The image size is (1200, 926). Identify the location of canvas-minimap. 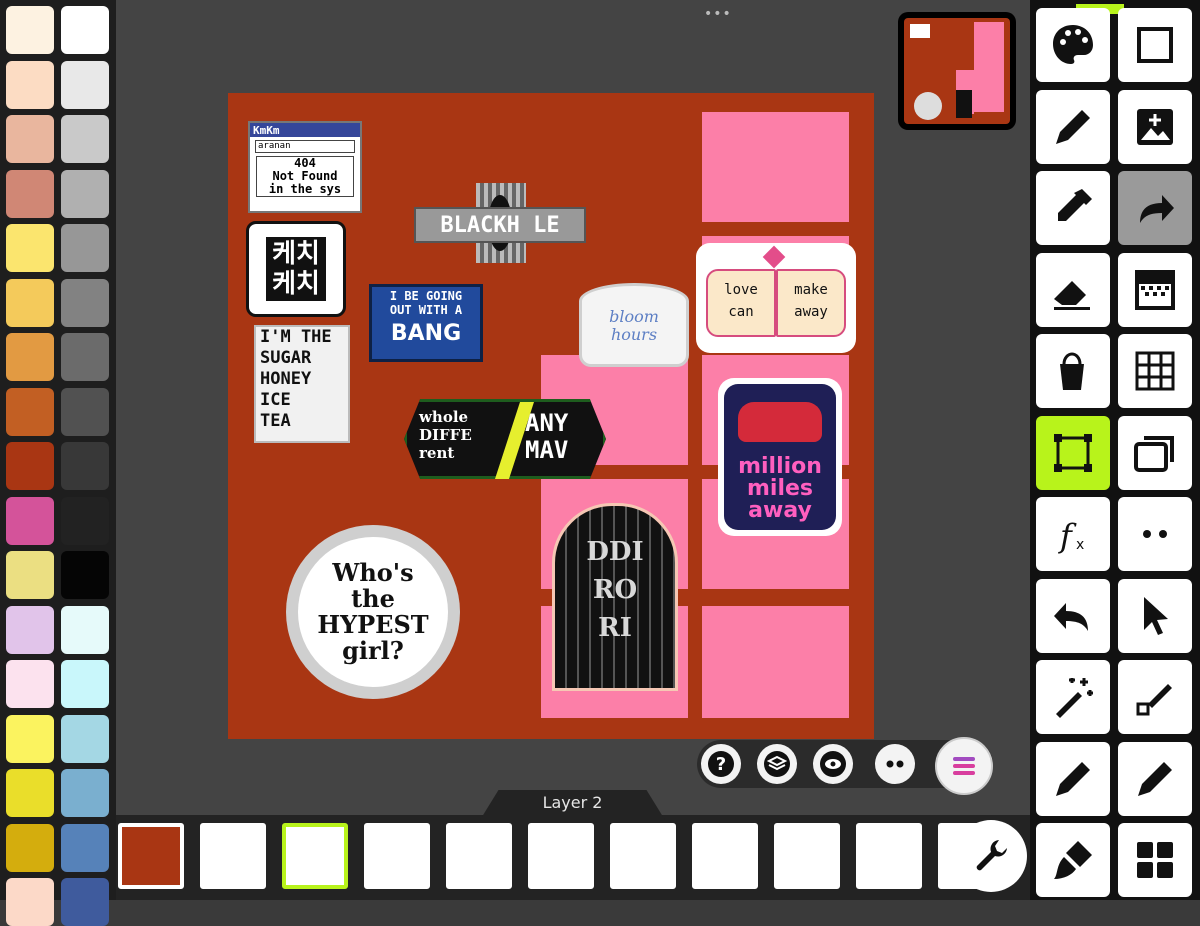
(957, 71).